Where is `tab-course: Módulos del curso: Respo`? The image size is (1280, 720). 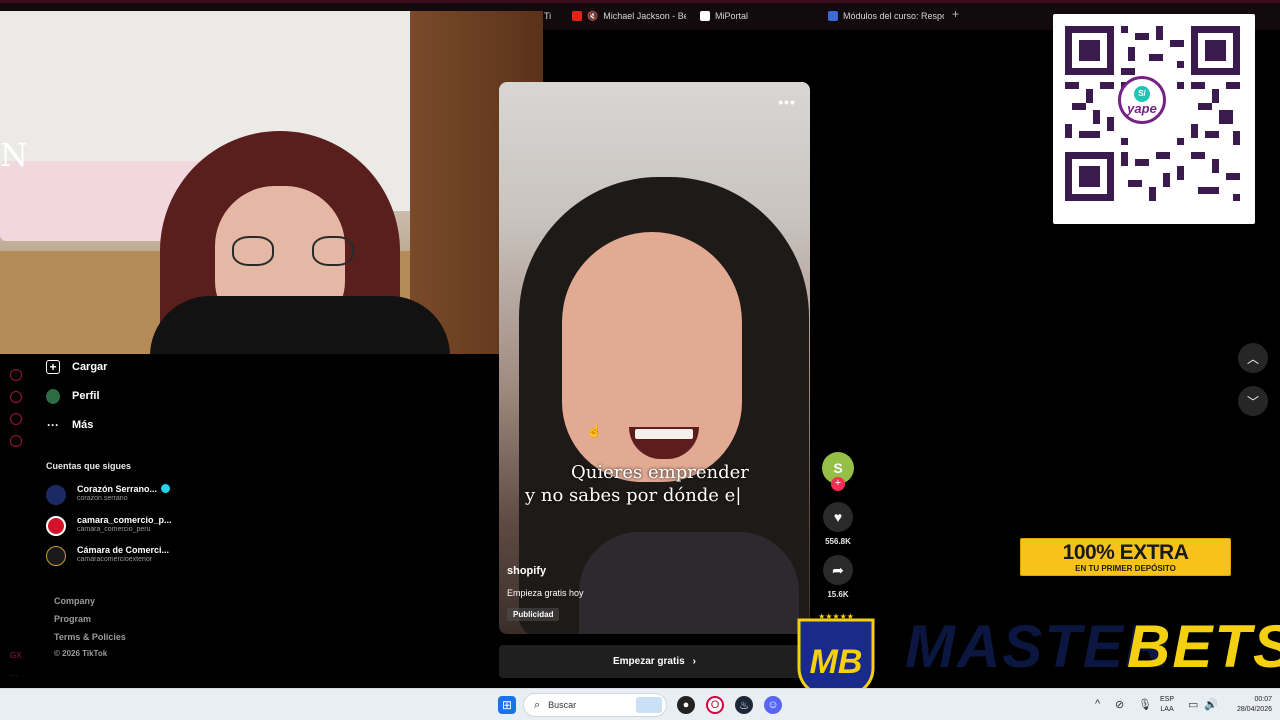 tab-course: Módulos del curso: Respo is located at coordinates (886, 16).